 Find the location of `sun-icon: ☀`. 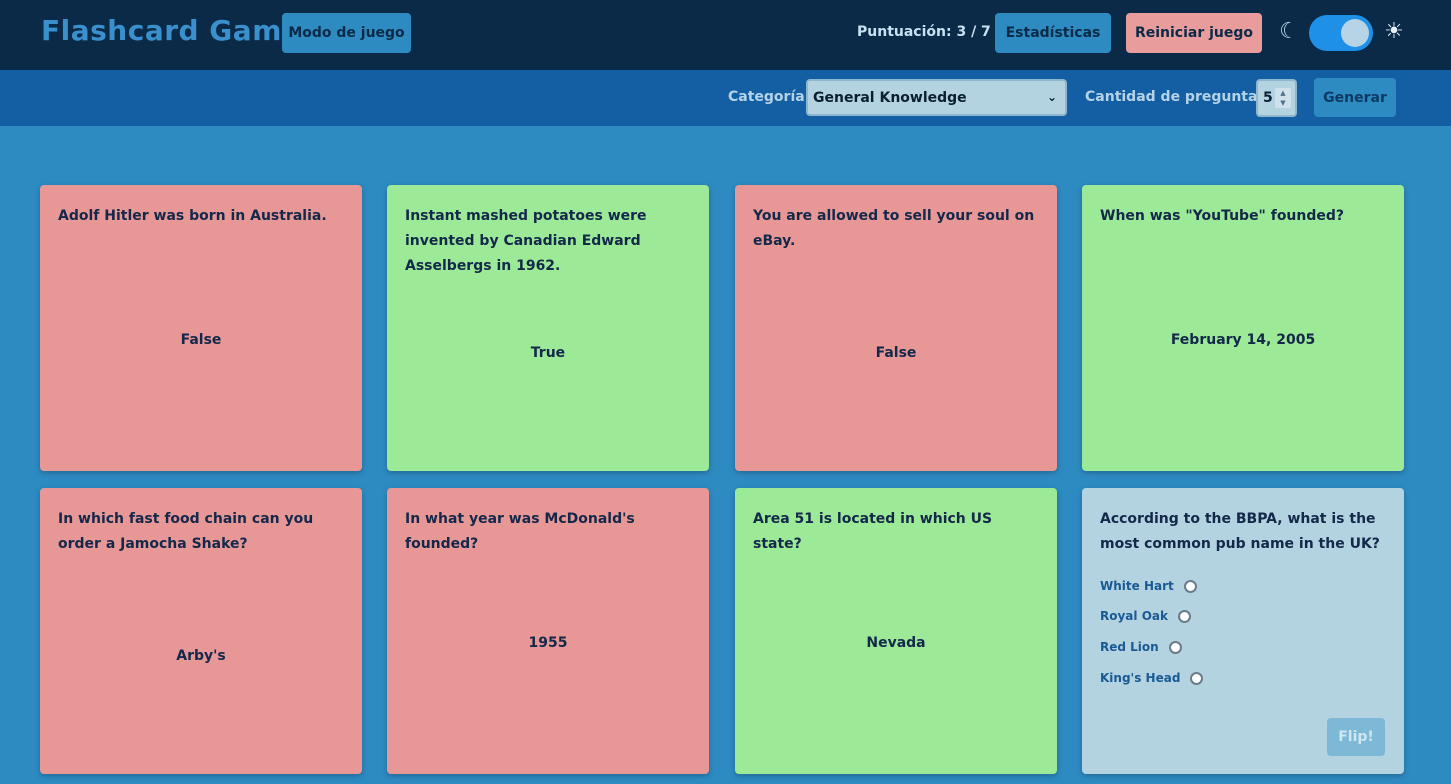

sun-icon: ☀ is located at coordinates (1394, 31).